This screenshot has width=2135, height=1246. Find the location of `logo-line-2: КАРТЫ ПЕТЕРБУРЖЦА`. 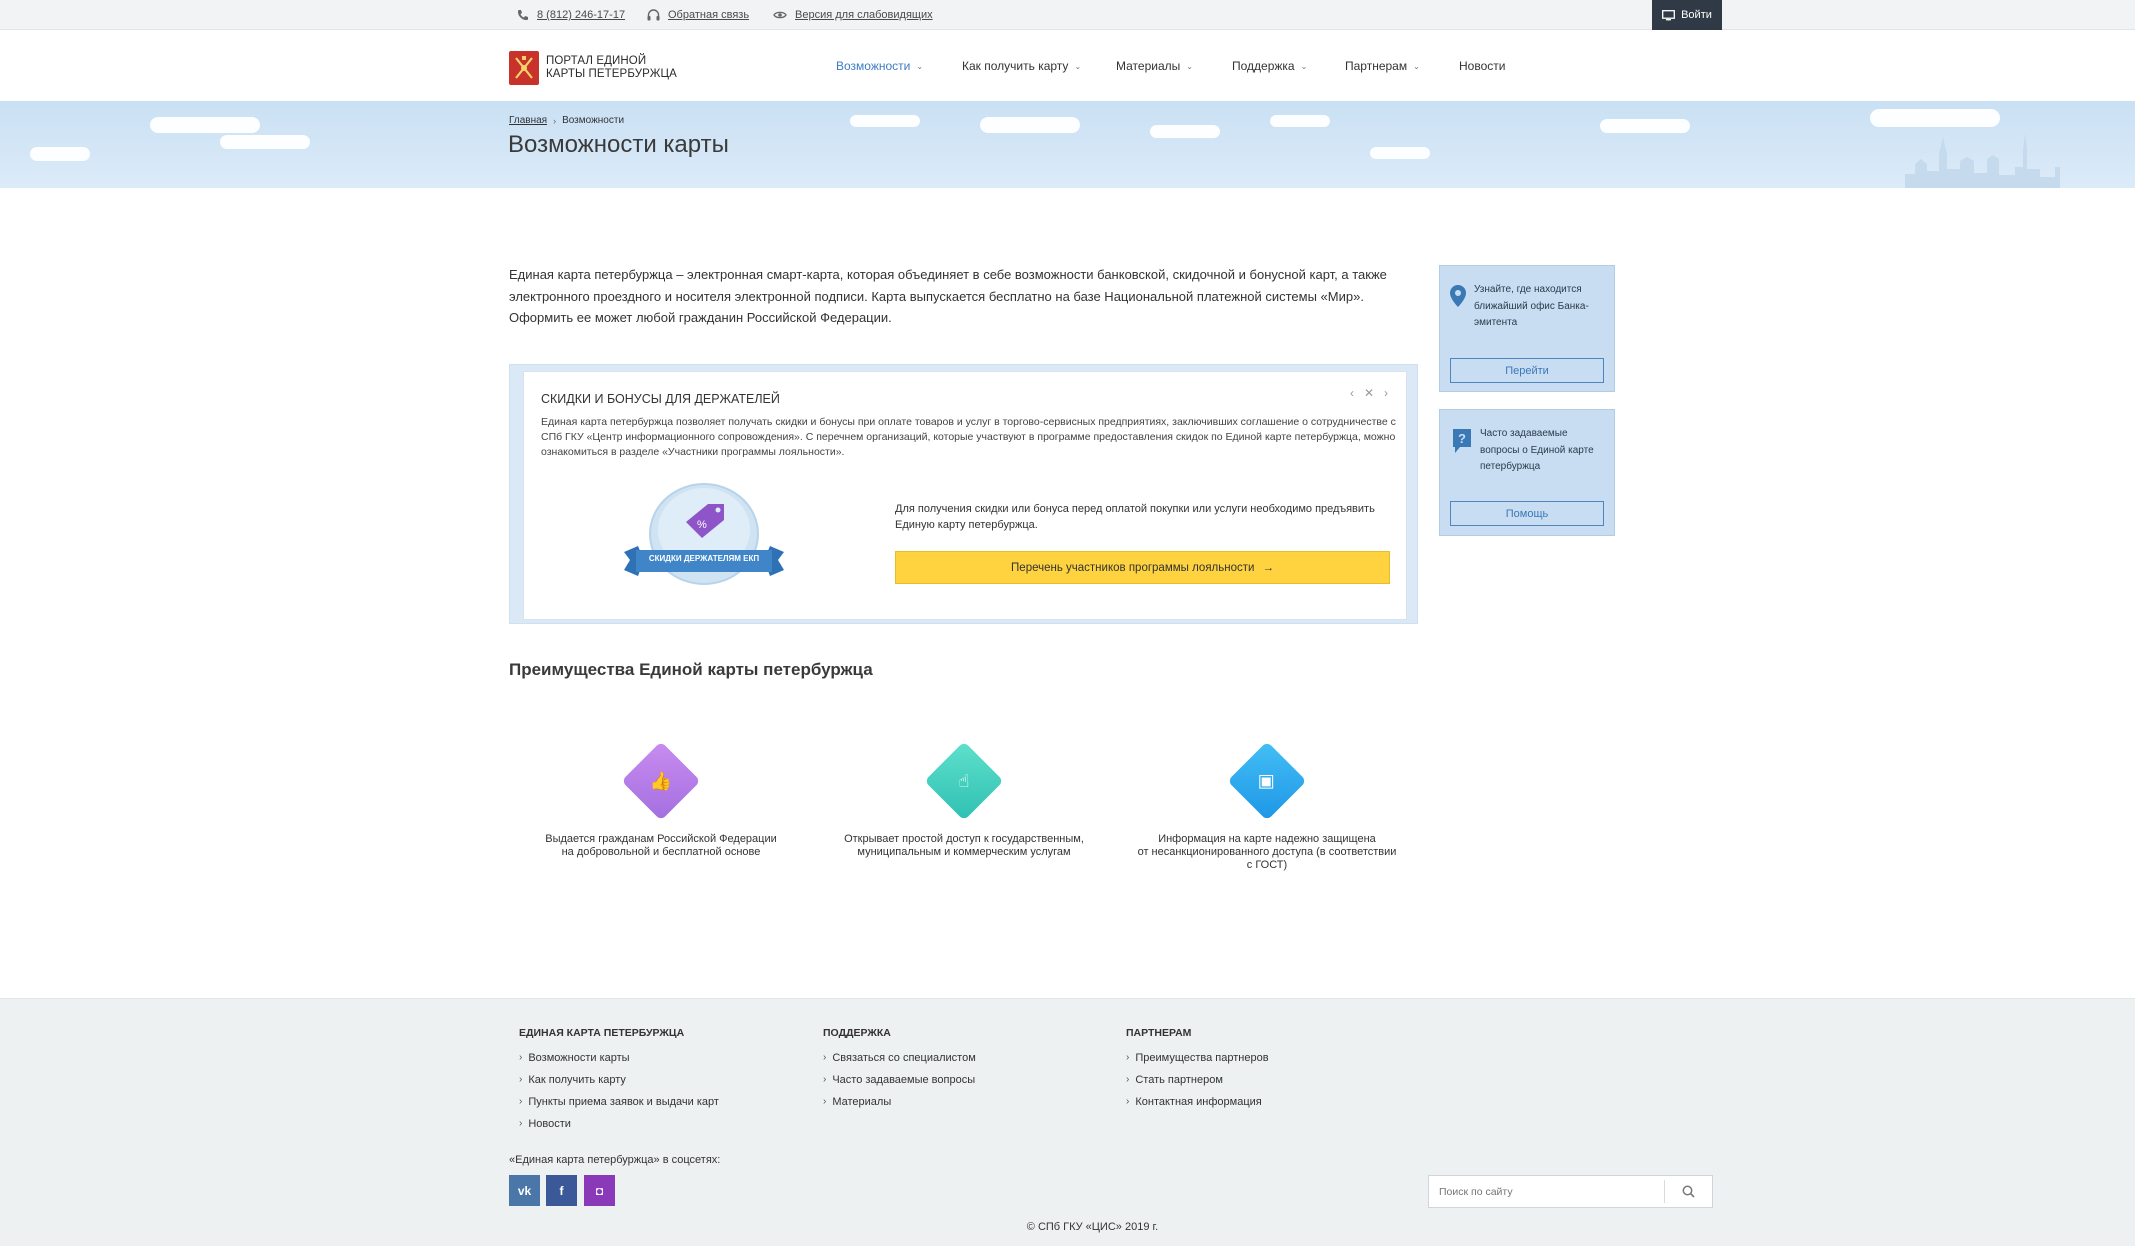

logo-line-2: КАРТЫ ПЕТЕРБУРЖЦА is located at coordinates (611, 74).